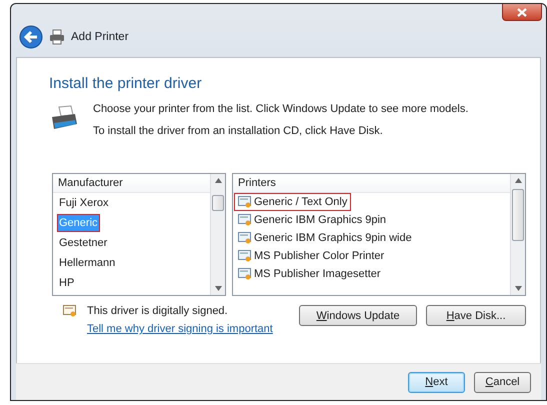  I want to click on dialog-button: Cancel, so click(502, 382).